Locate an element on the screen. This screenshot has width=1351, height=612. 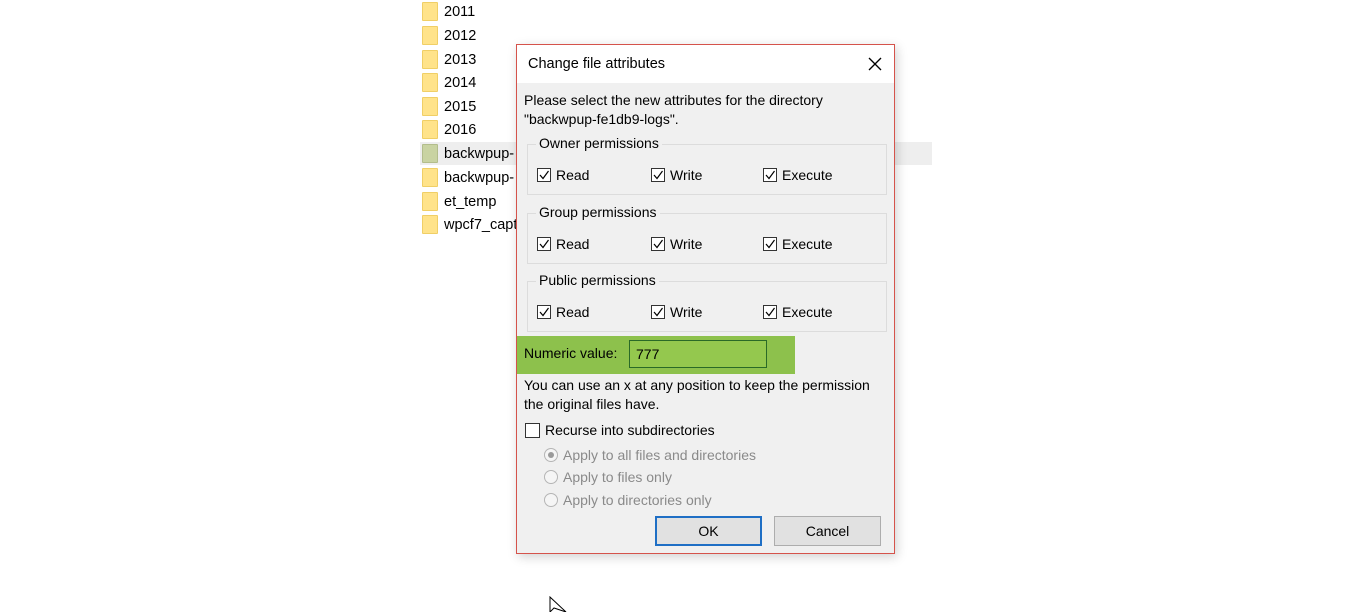
recurse-checkbox: Recurse into subdirectories is located at coordinates (620, 430).